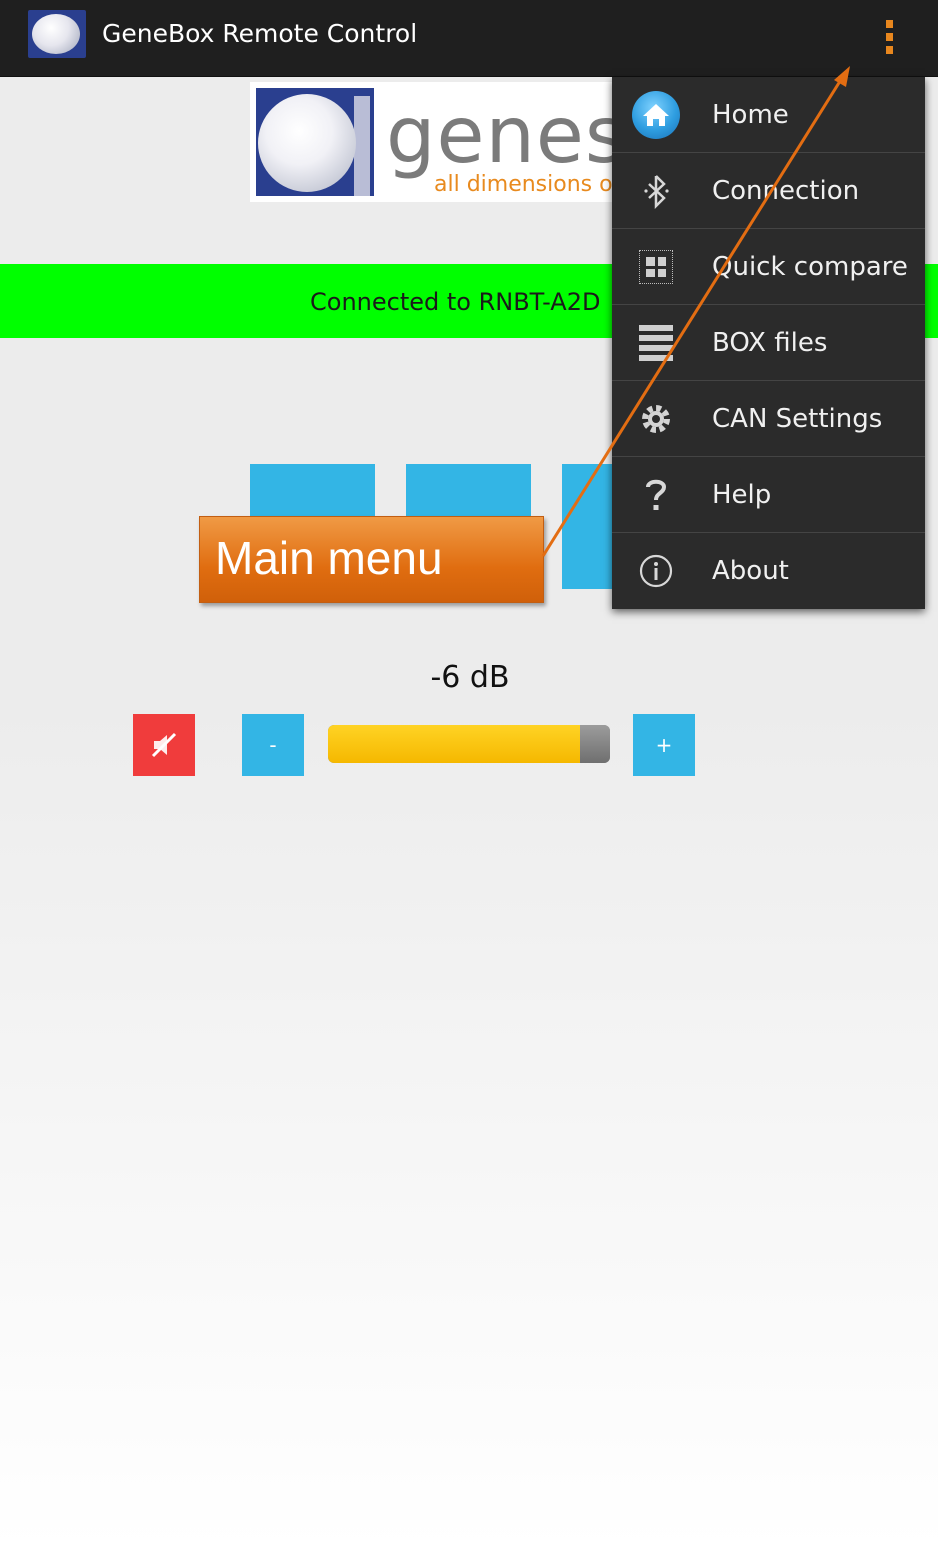 This screenshot has height=1550, width=938. I want to click on volume-slider-thumb, so click(595, 744).